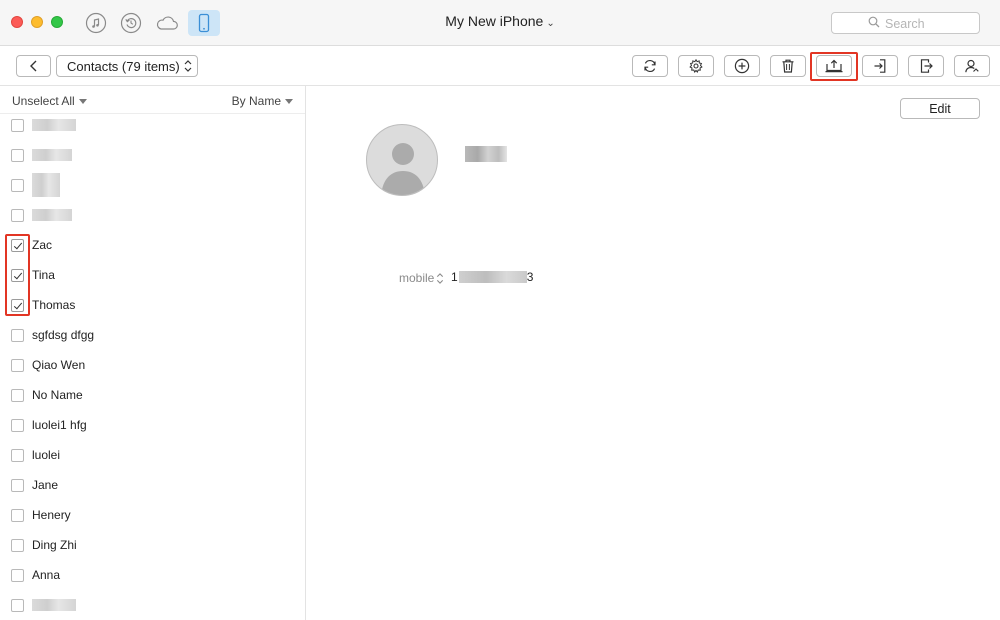 The height and width of the screenshot is (620, 1000). I want to click on delete-button, so click(788, 66).